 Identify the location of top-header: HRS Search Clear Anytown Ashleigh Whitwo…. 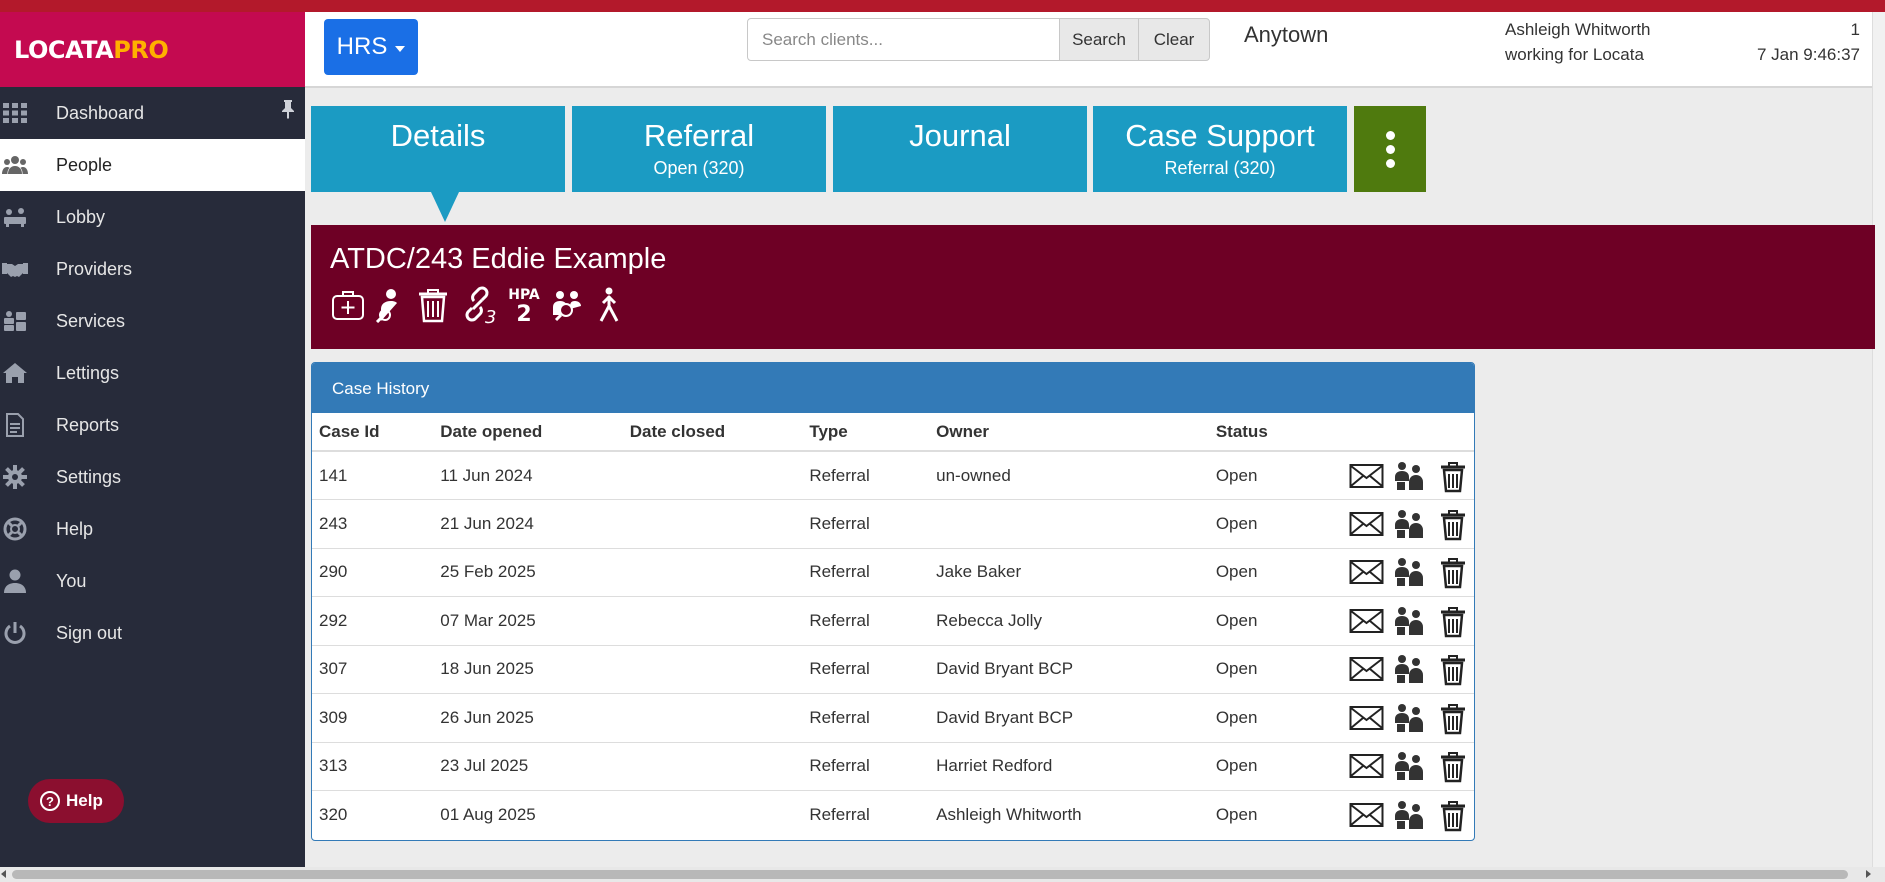
(1088, 50).